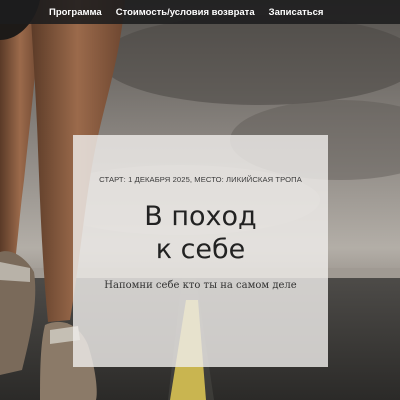 This screenshot has width=400, height=400. I want to click on hero-title-line-1: В поход, so click(200, 216).